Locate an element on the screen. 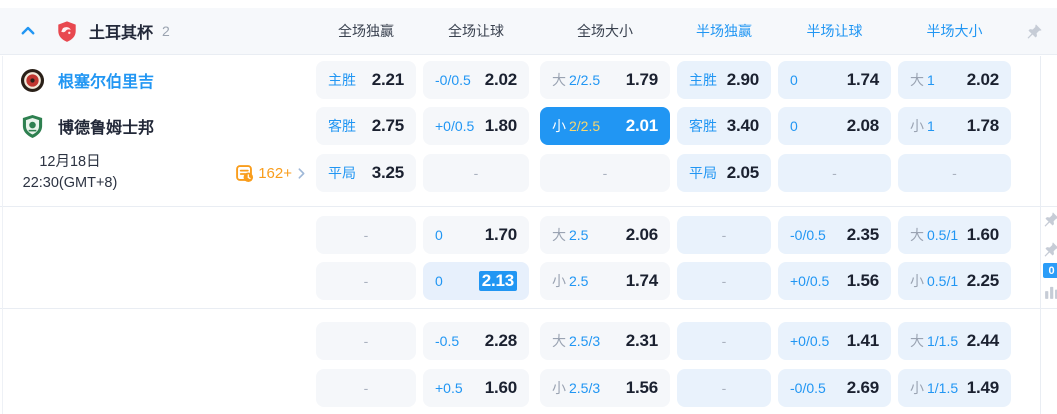  alt-line-row: -0 1.70 大 2.5 2.06- -0/0.5 2.35 大 0.5/1 1.60 is located at coordinates (528, 235).